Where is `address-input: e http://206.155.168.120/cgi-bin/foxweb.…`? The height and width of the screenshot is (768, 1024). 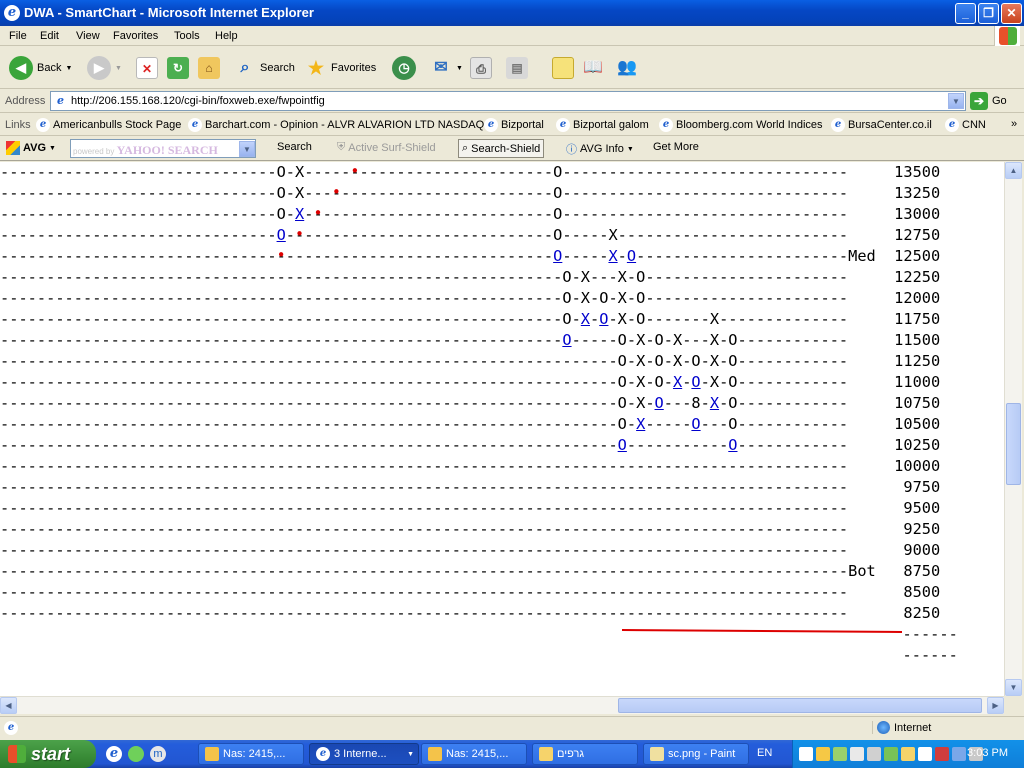
address-input: e http://206.155.168.120/cgi-bin/foxweb.… is located at coordinates (508, 101).